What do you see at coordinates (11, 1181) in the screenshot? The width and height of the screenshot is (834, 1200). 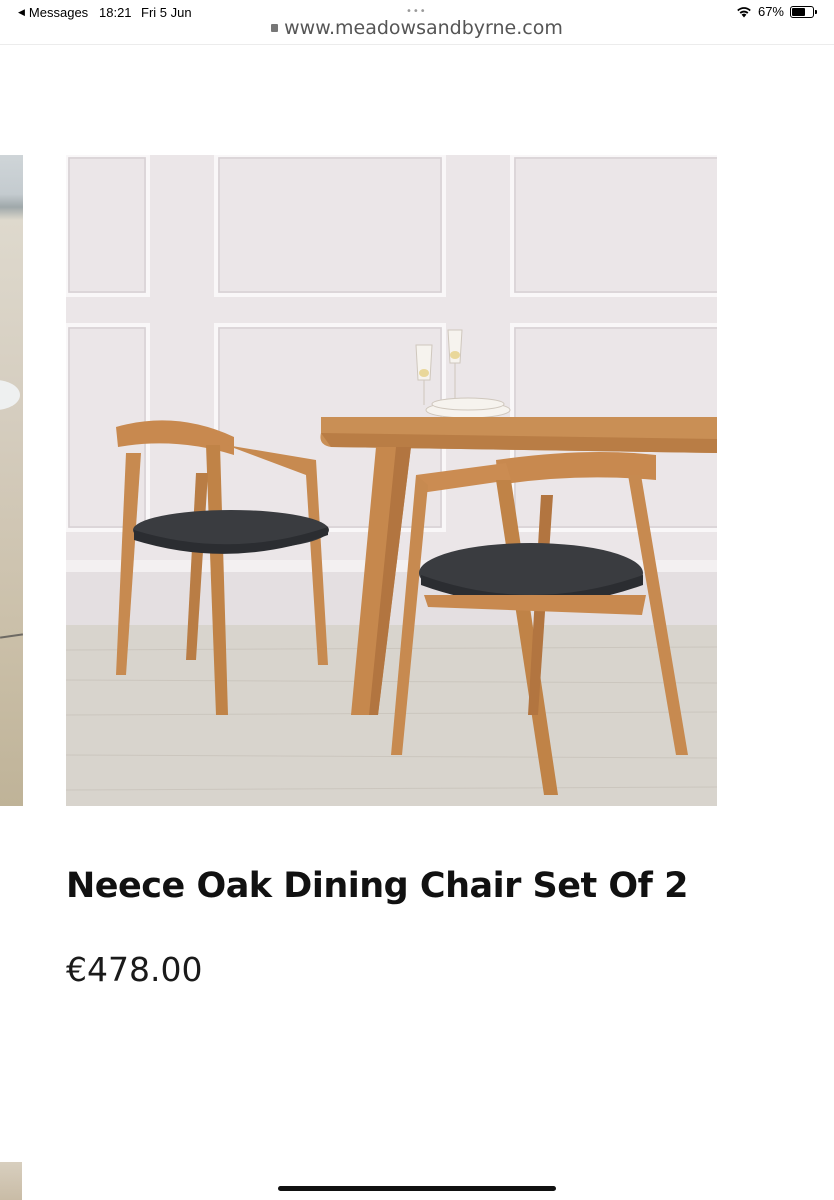 I see `next-product-image` at bounding box center [11, 1181].